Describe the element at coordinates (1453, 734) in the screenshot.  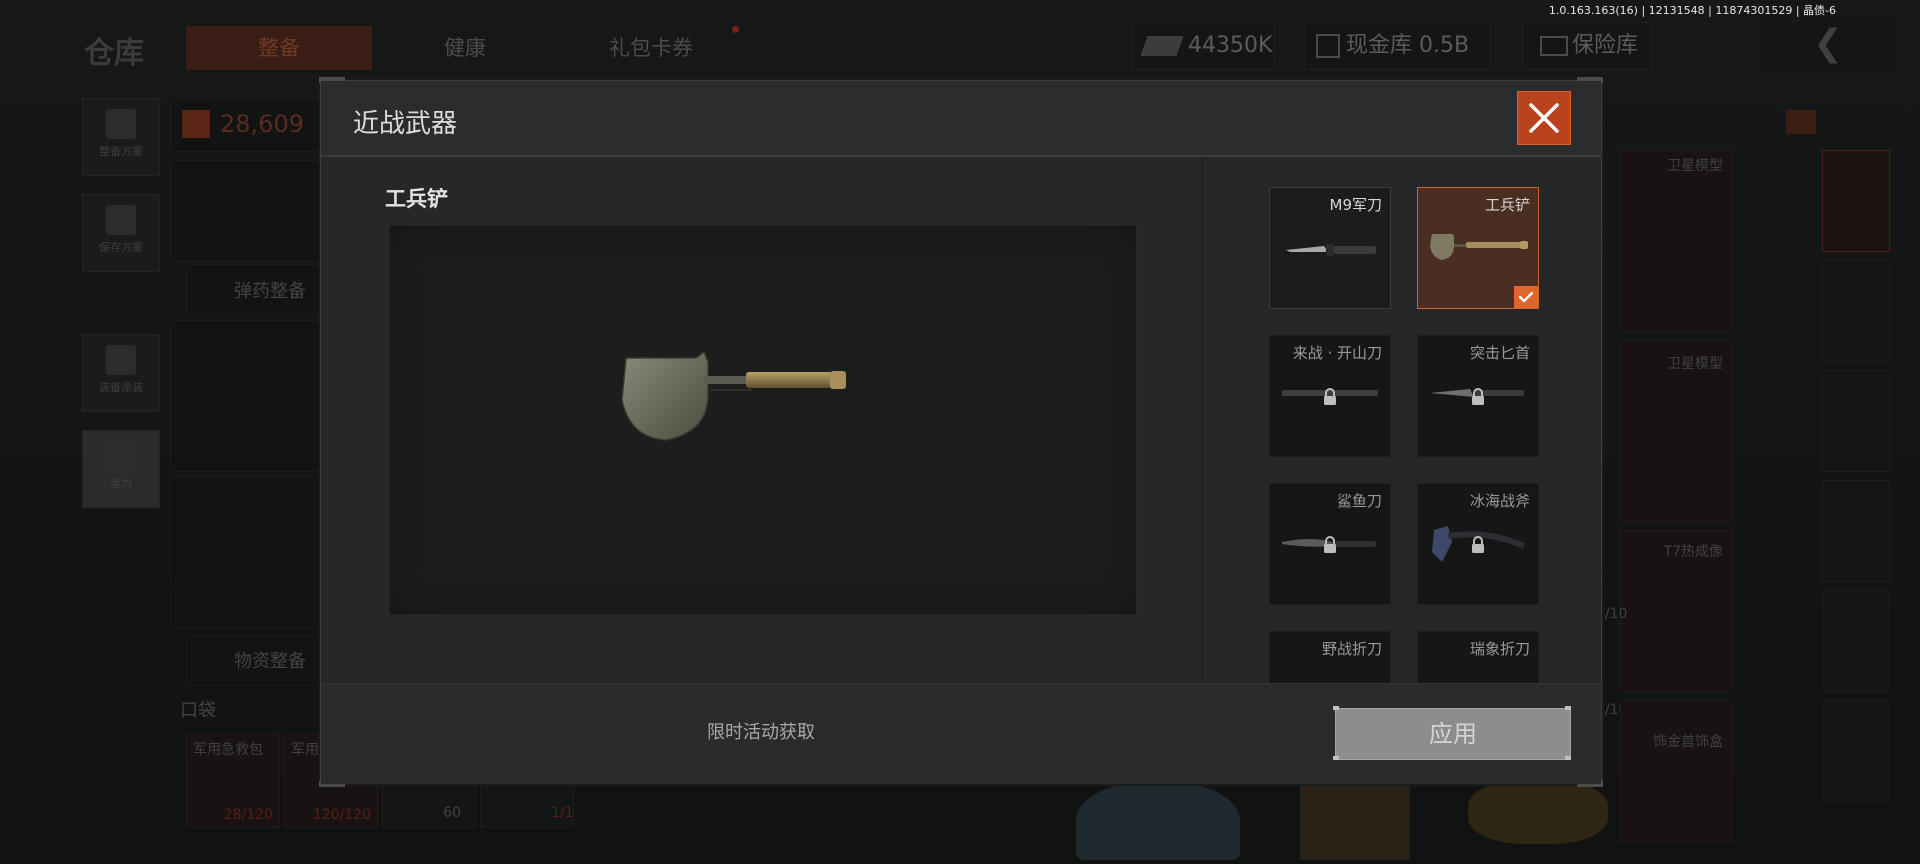
I see `apply-button: 应用` at that location.